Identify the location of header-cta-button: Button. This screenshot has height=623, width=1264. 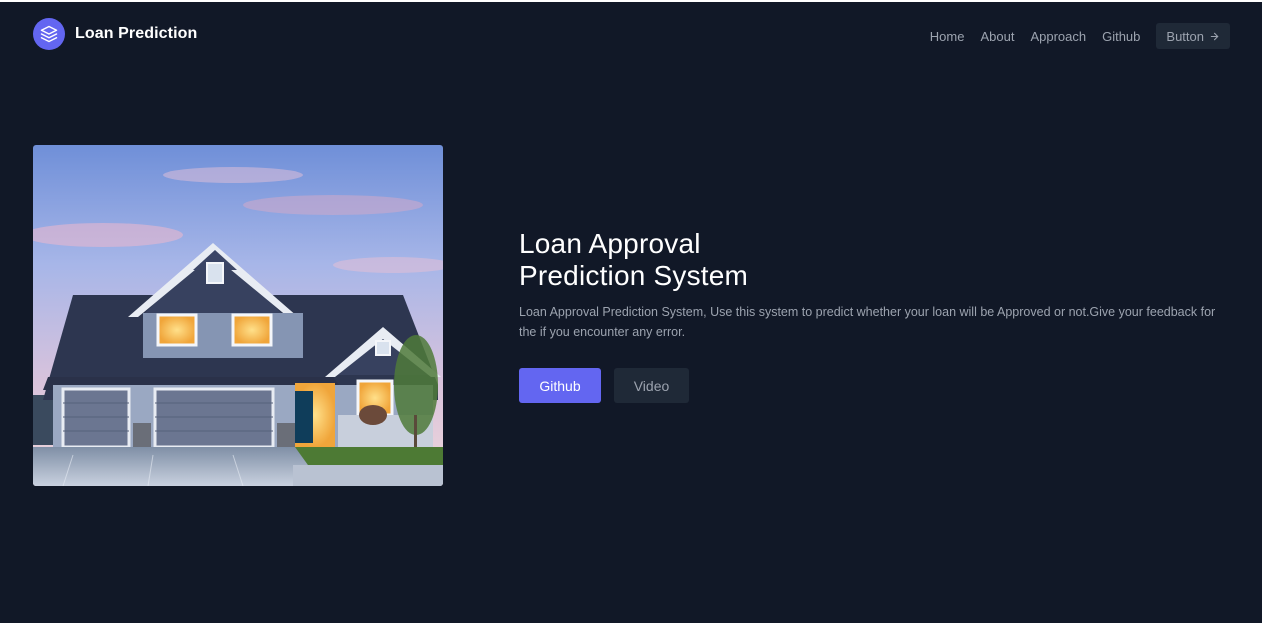
(1193, 36).